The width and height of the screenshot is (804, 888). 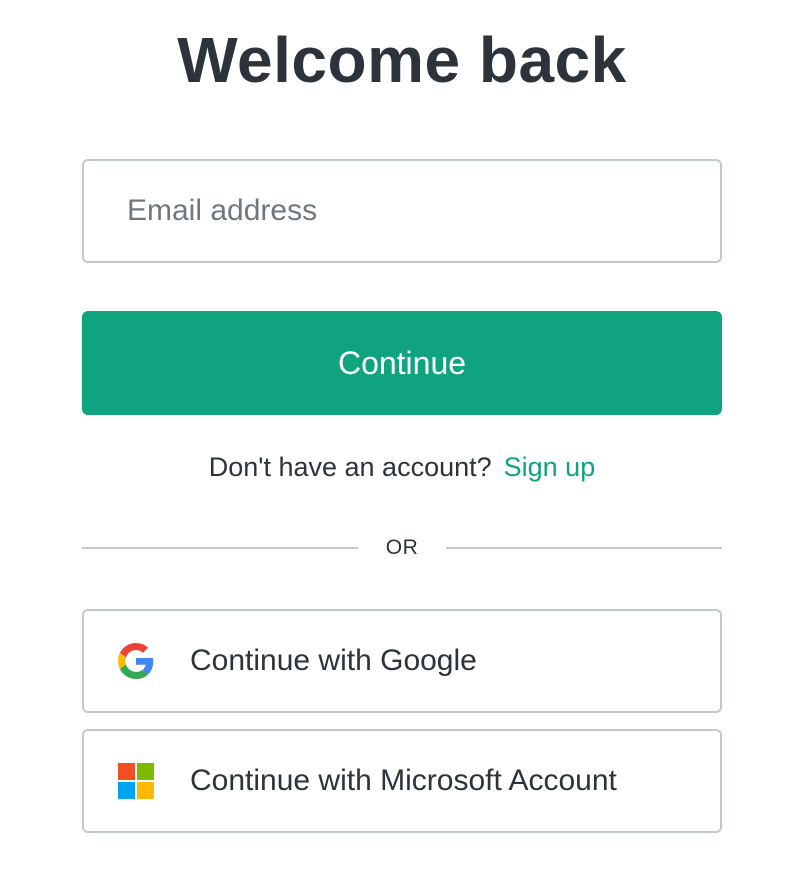 What do you see at coordinates (220, 548) in the screenshot?
I see `divider-line-left` at bounding box center [220, 548].